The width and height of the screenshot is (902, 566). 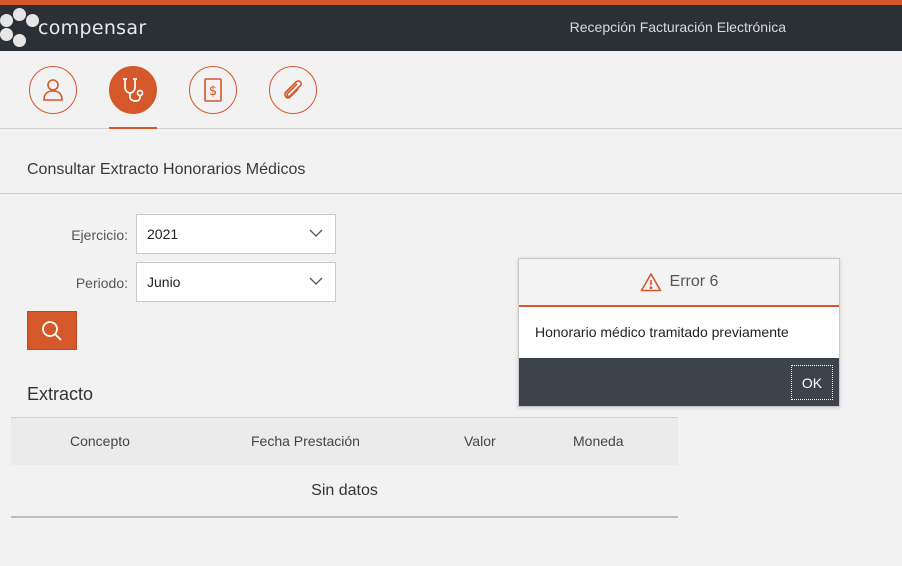 What do you see at coordinates (451, 90) in the screenshot?
I see `step-navigation: $` at bounding box center [451, 90].